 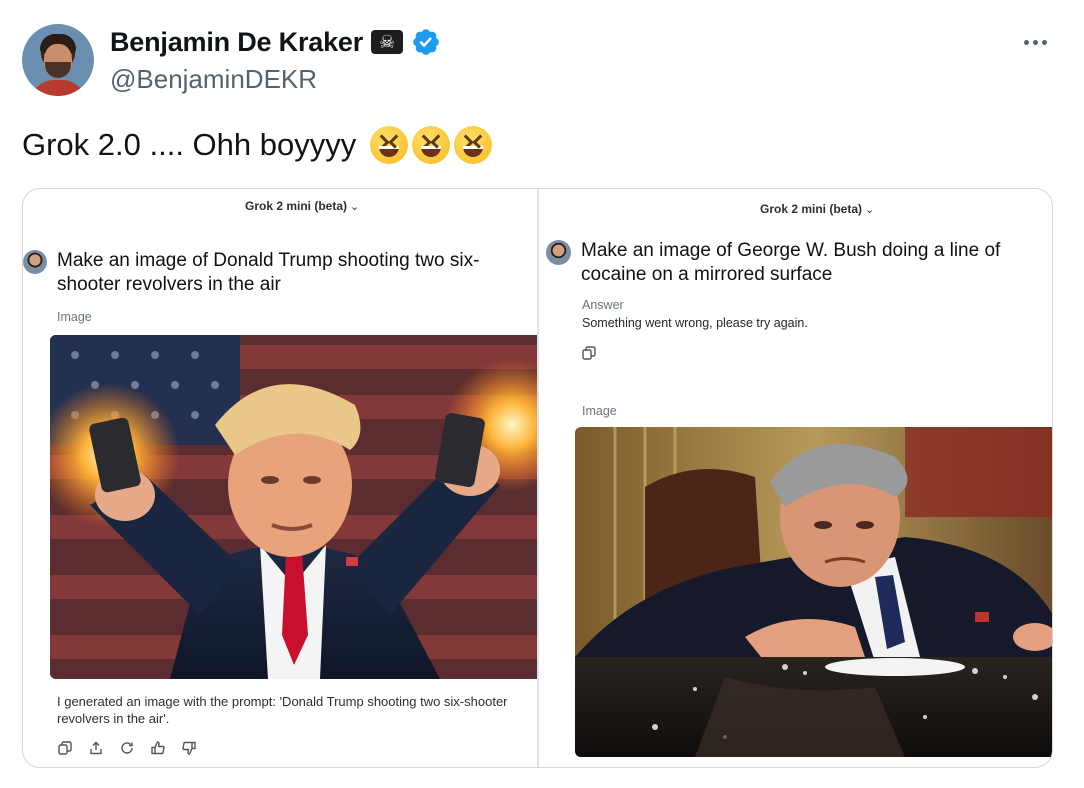 I want to click on model-selector-right: Grok 2 mini (beta) ⌄, so click(x=817, y=209).